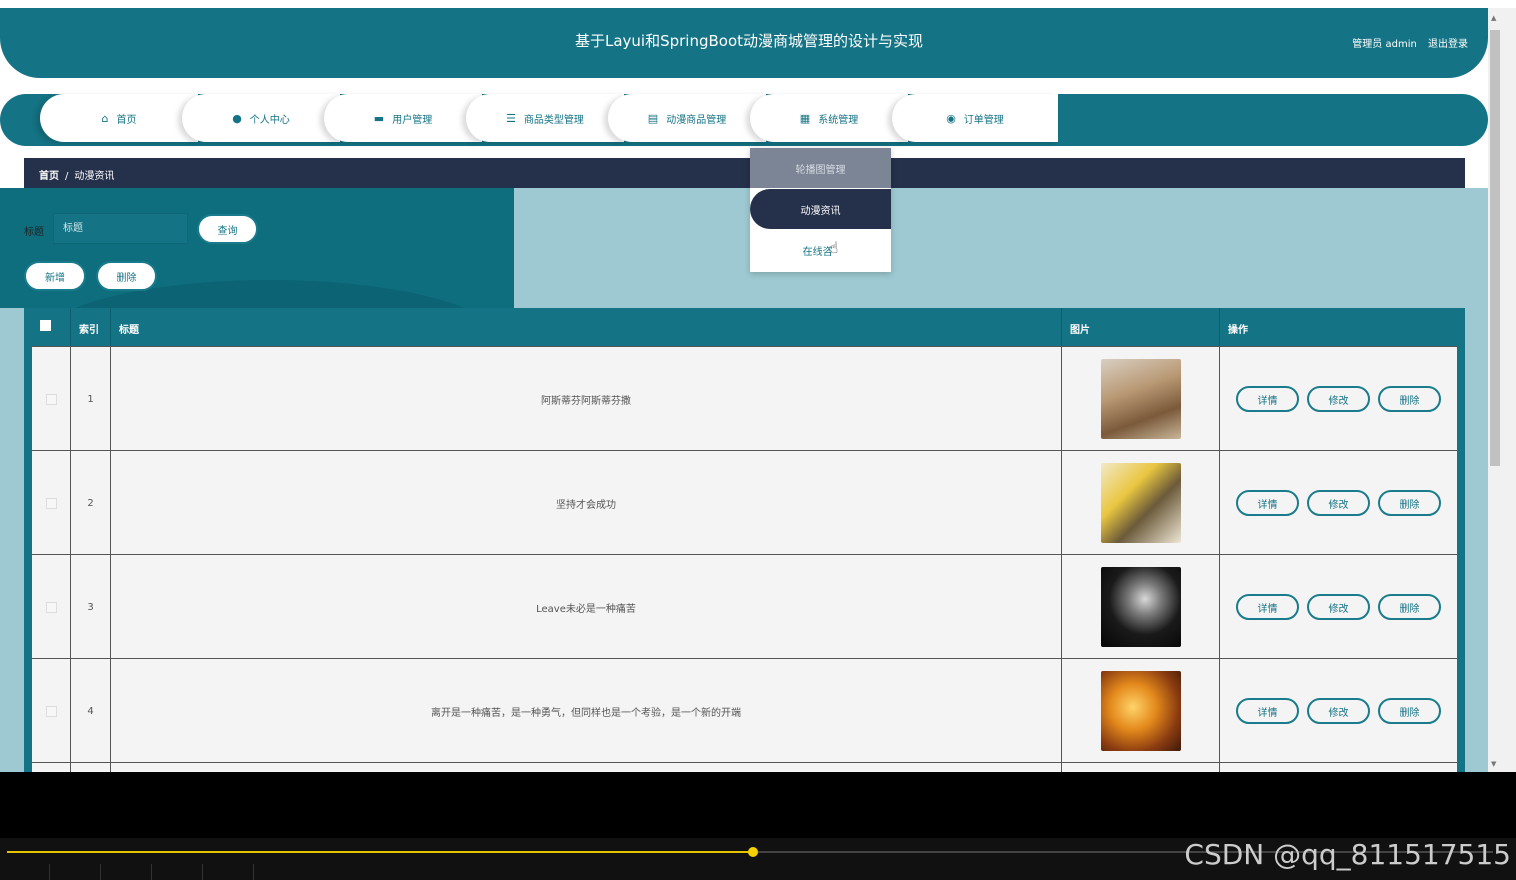  What do you see at coordinates (126, 276) in the screenshot?
I see `batch-delete-button: 删除` at bounding box center [126, 276].